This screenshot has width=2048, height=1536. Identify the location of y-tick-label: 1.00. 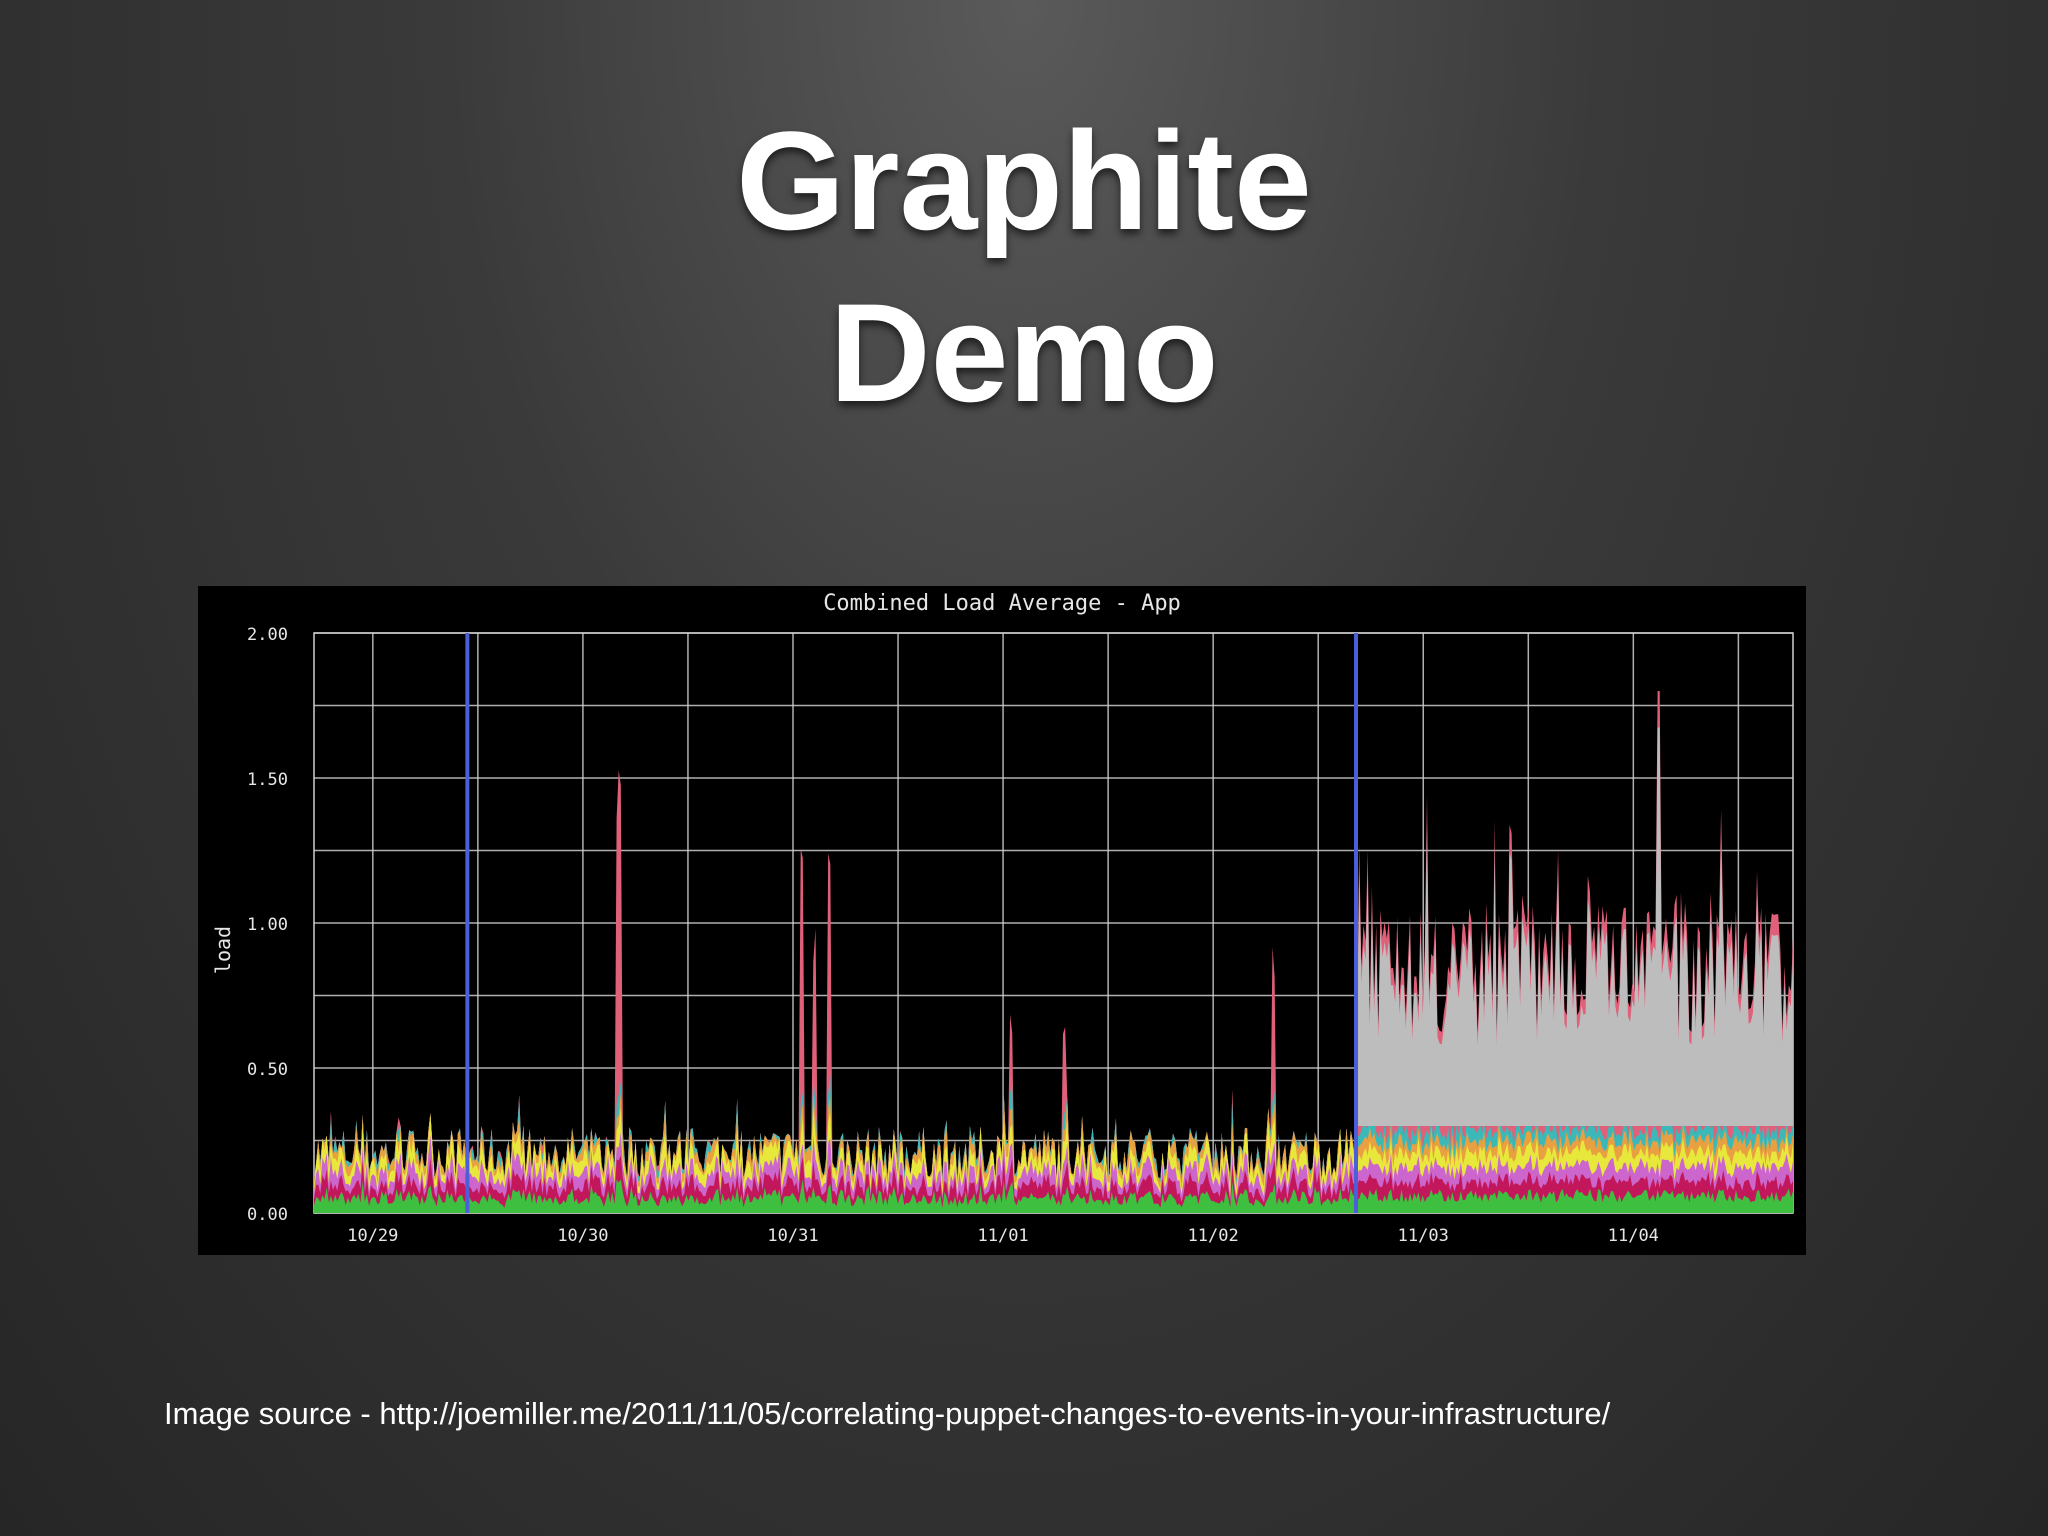
(267, 925).